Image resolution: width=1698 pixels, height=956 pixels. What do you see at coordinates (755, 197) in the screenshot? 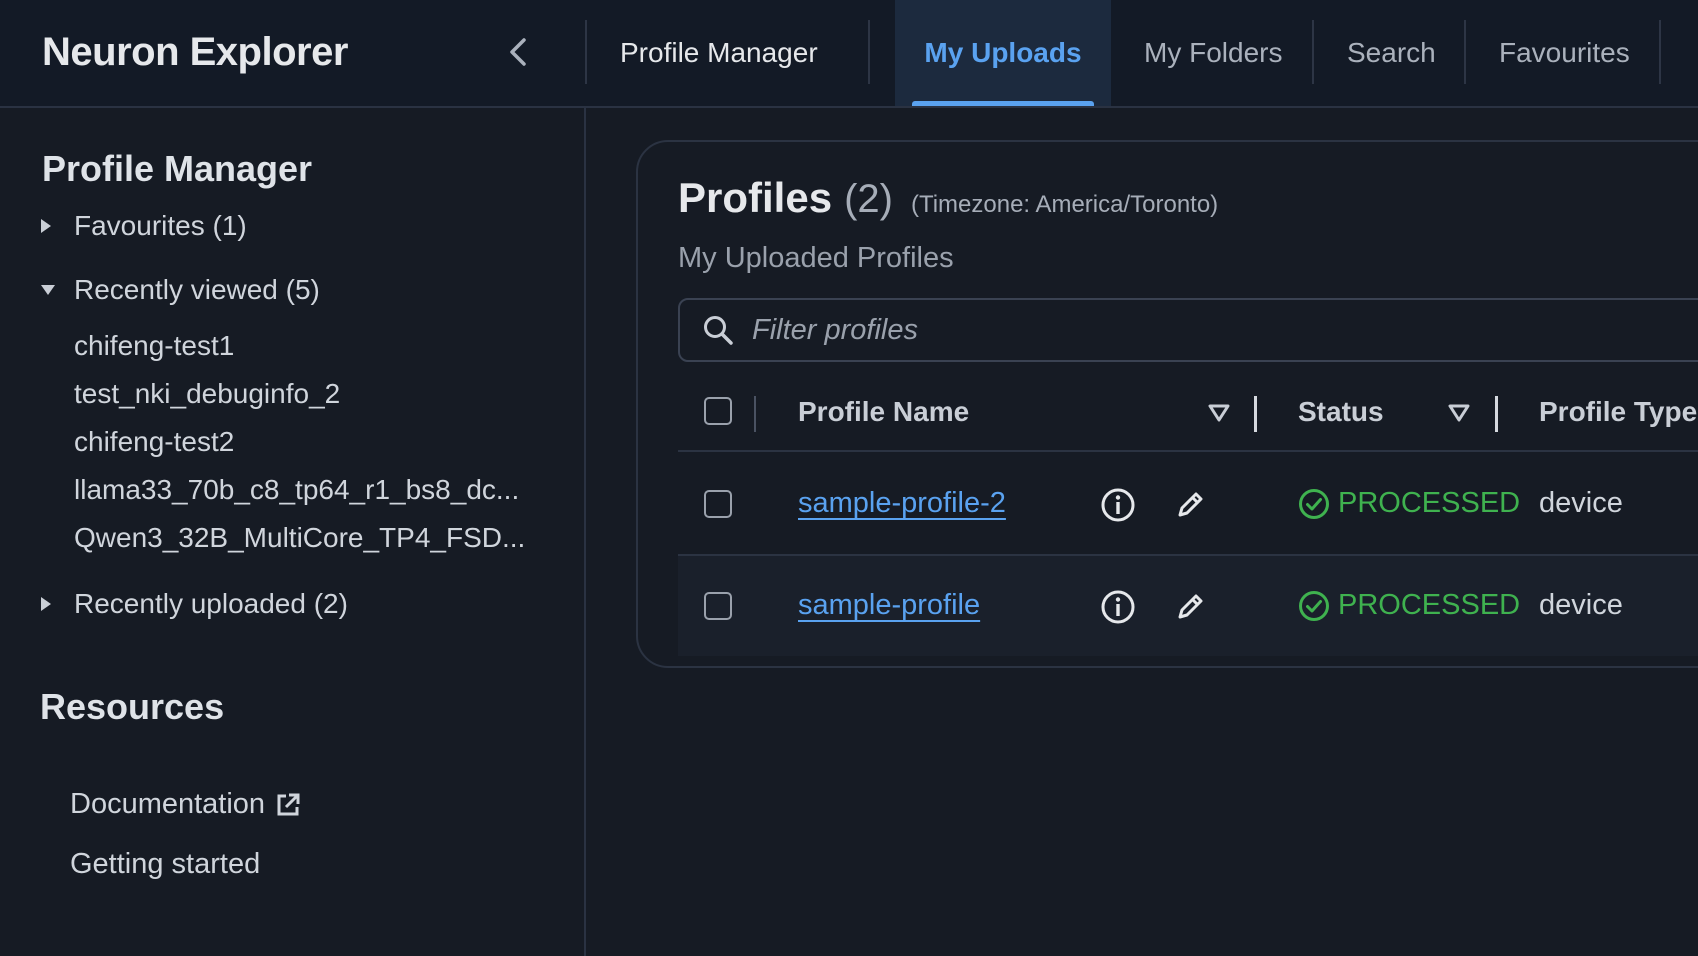
I see `page-title: Profiles` at bounding box center [755, 197].